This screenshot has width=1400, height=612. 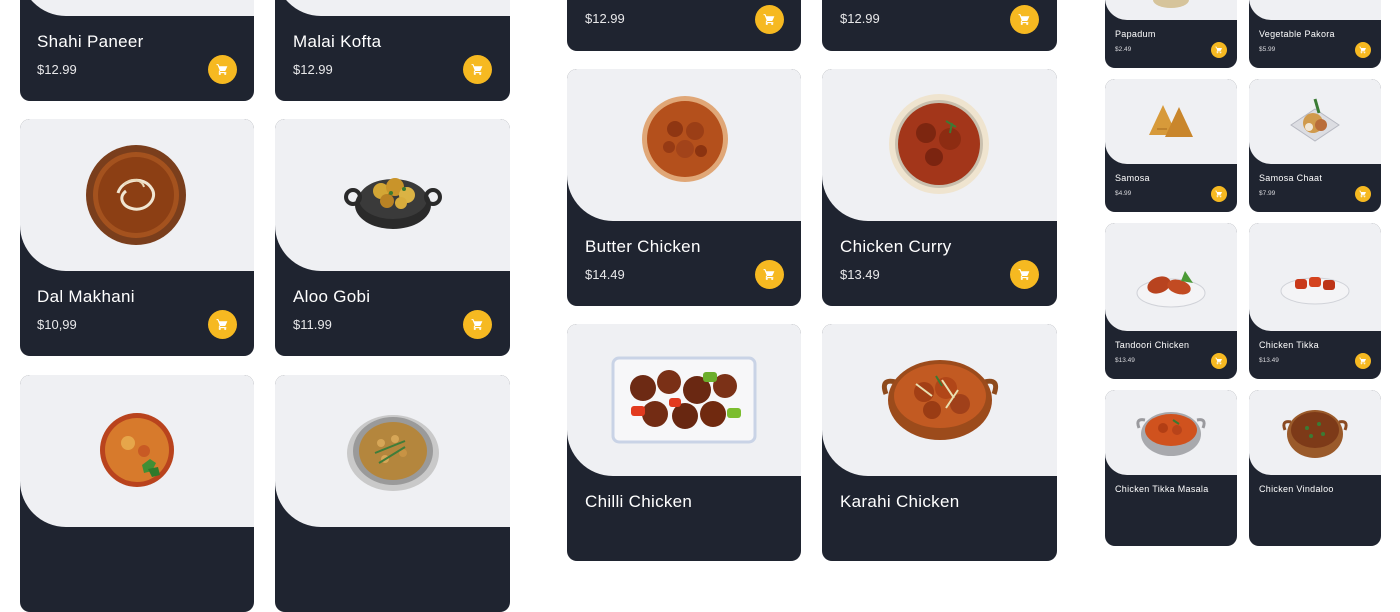 What do you see at coordinates (1123, 193) in the screenshot?
I see `dish-price: $4.99` at bounding box center [1123, 193].